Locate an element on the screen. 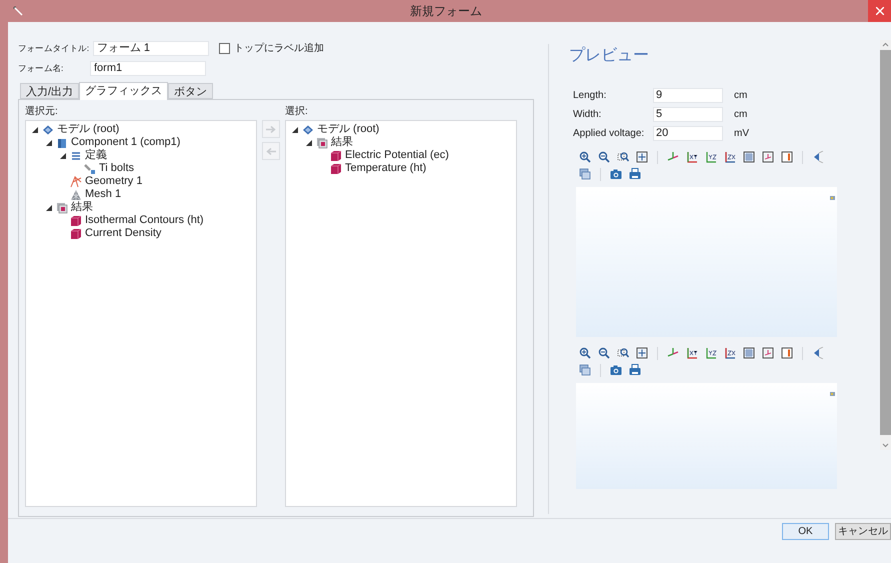 The height and width of the screenshot is (563, 891). tab: ボタン is located at coordinates (191, 91).